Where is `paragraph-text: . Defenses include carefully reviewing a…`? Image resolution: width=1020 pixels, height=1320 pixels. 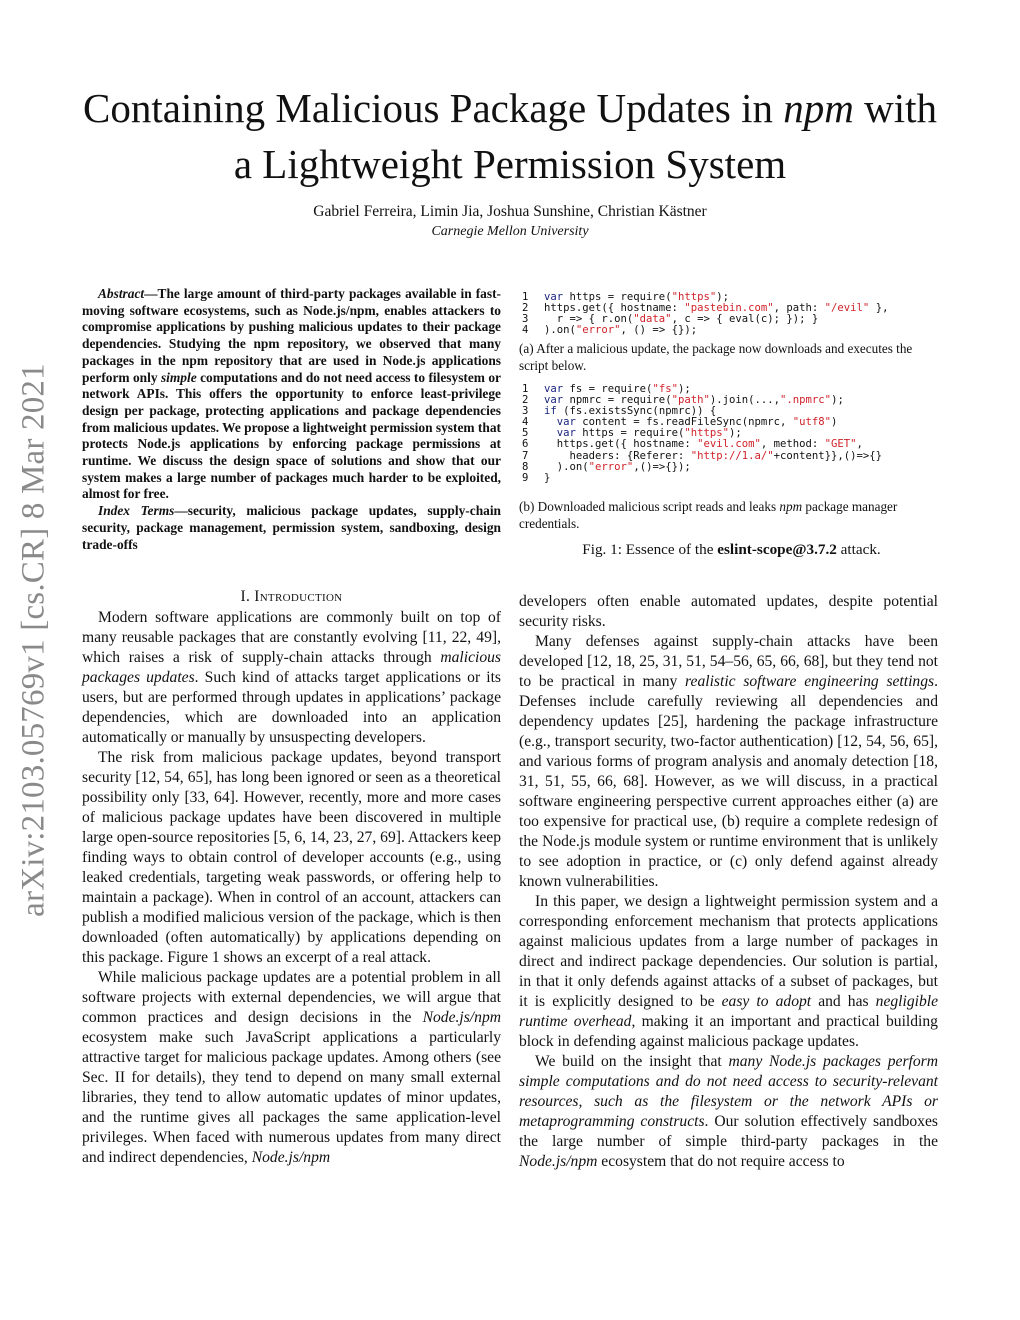
paragraph-text: . Defenses include carefully reviewing a… is located at coordinates (728, 781).